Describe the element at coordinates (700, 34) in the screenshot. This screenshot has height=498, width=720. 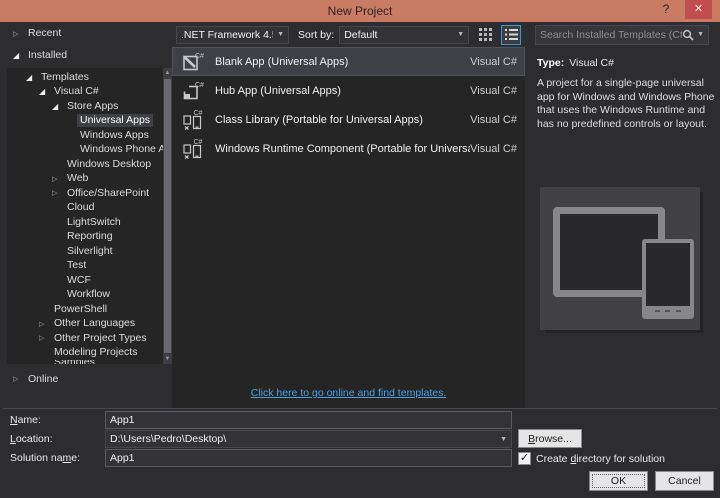
I see `search-scope-arrow-icon: ▼` at that location.